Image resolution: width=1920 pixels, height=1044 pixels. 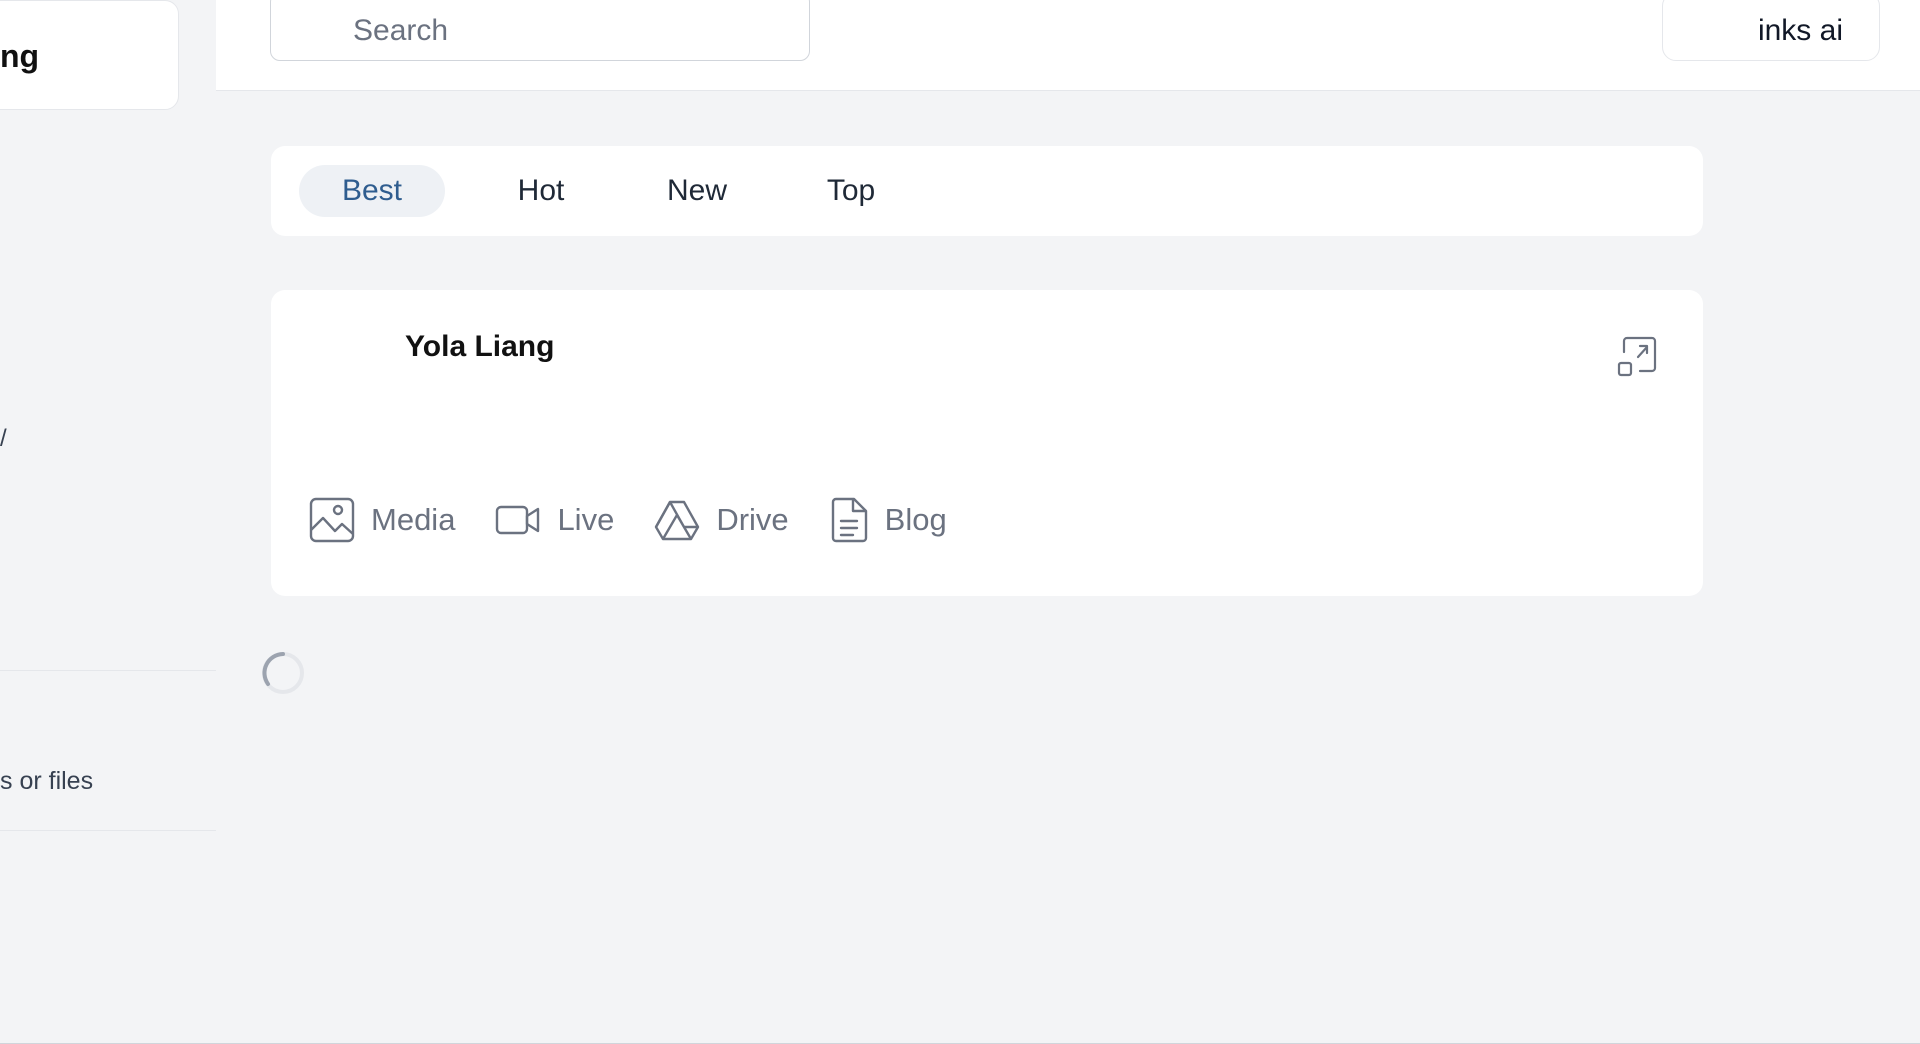 I want to click on media-button: Media, so click(x=382, y=520).